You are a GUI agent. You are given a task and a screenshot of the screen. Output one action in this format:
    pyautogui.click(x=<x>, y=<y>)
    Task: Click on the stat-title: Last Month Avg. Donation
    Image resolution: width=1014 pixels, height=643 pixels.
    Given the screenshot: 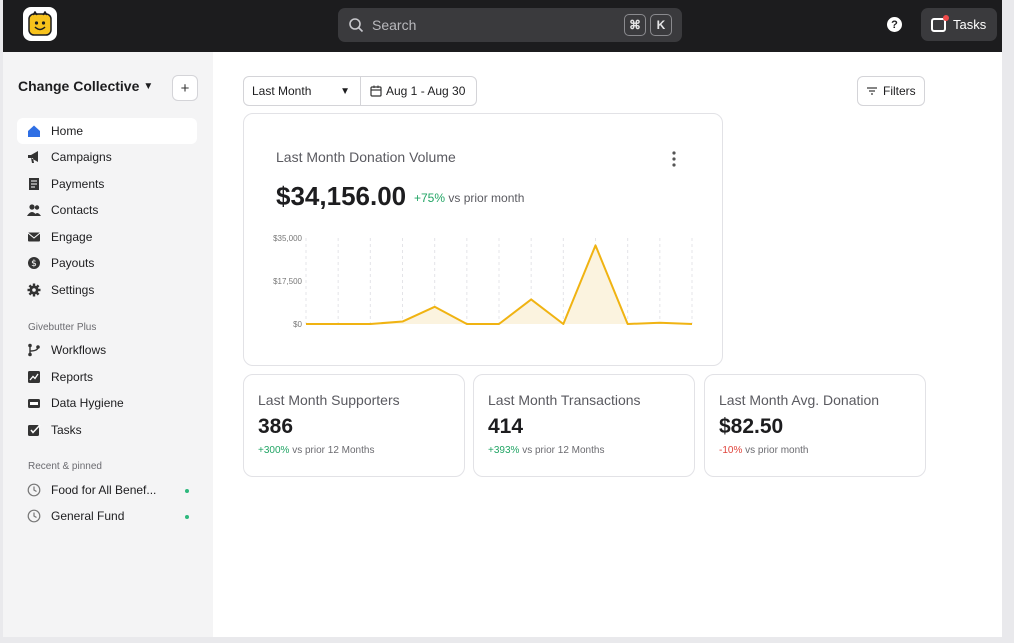 What is the action you would take?
    pyautogui.click(x=799, y=400)
    